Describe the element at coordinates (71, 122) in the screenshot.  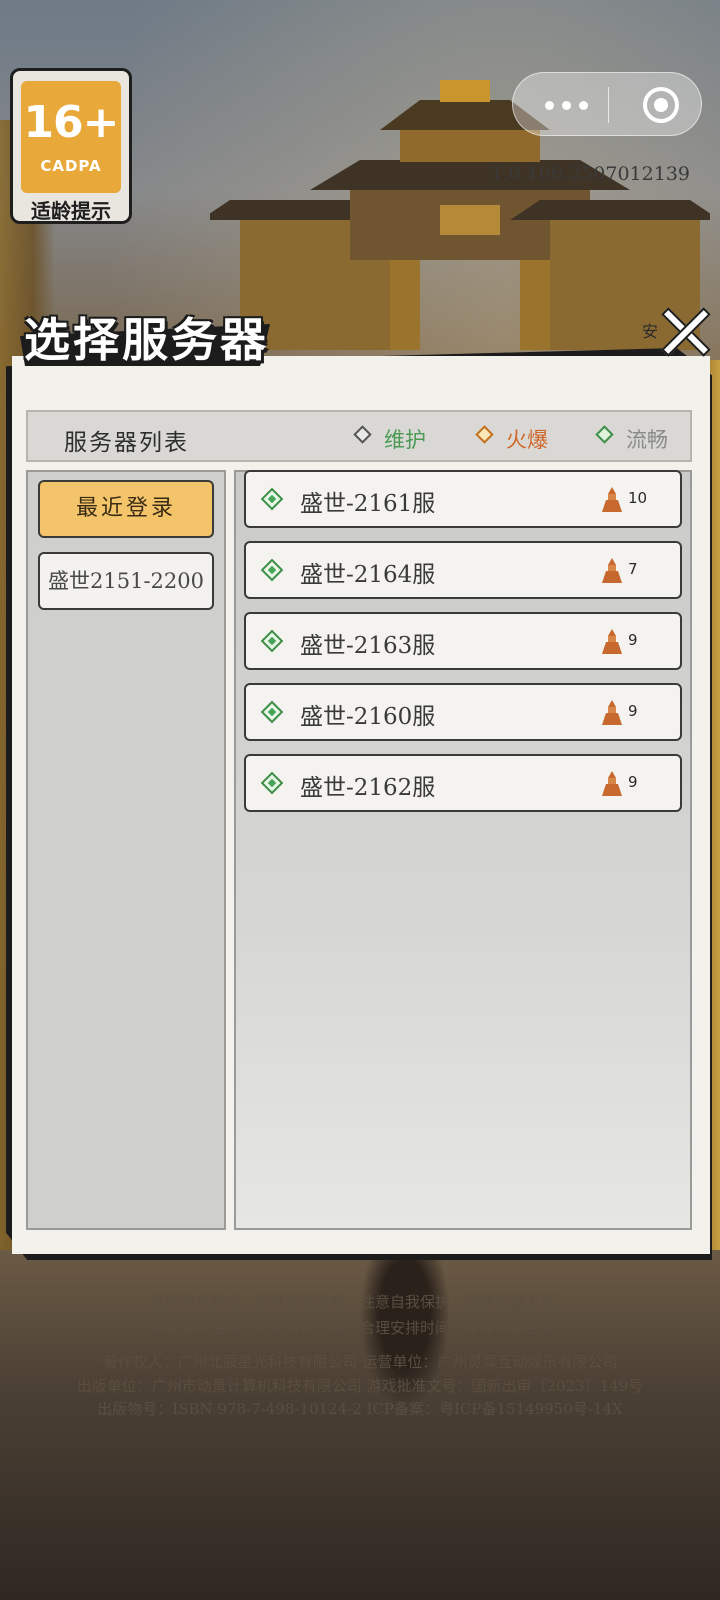
I see `age-rating-value: 16+` at that location.